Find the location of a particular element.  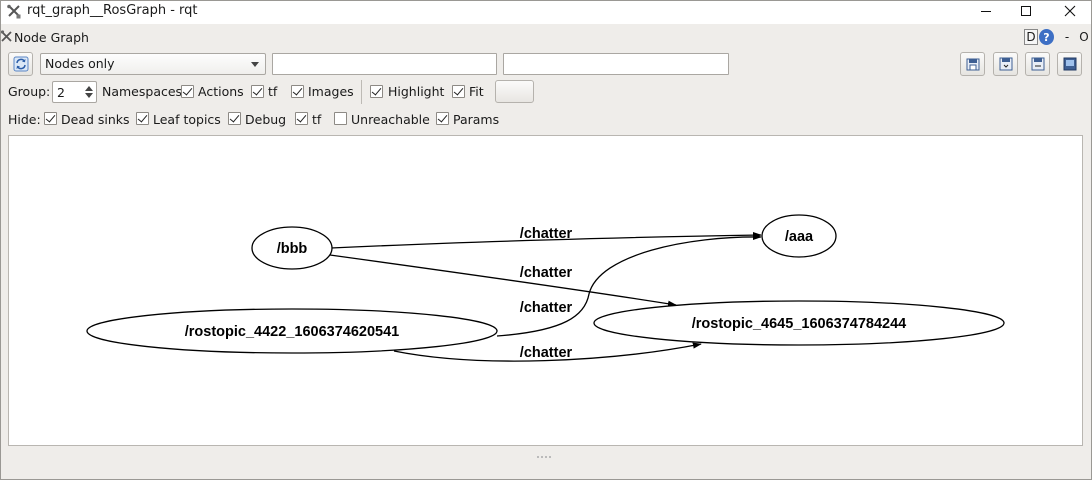

save-svg-button is located at coordinates (1037, 64).